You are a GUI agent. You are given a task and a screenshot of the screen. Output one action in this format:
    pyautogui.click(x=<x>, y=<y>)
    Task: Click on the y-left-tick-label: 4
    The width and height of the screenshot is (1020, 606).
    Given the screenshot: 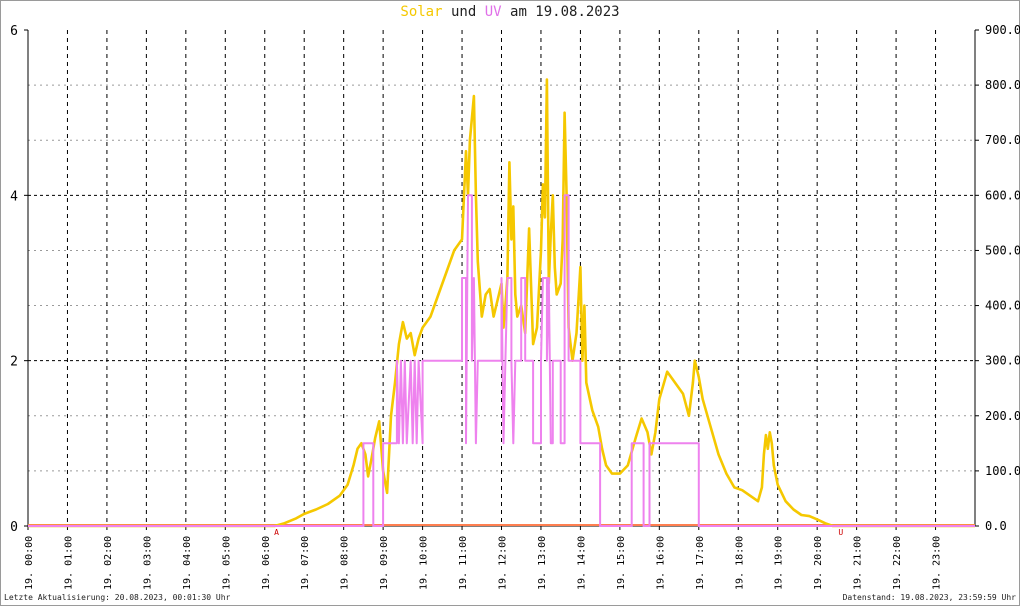 What is the action you would take?
    pyautogui.click(x=14, y=196)
    